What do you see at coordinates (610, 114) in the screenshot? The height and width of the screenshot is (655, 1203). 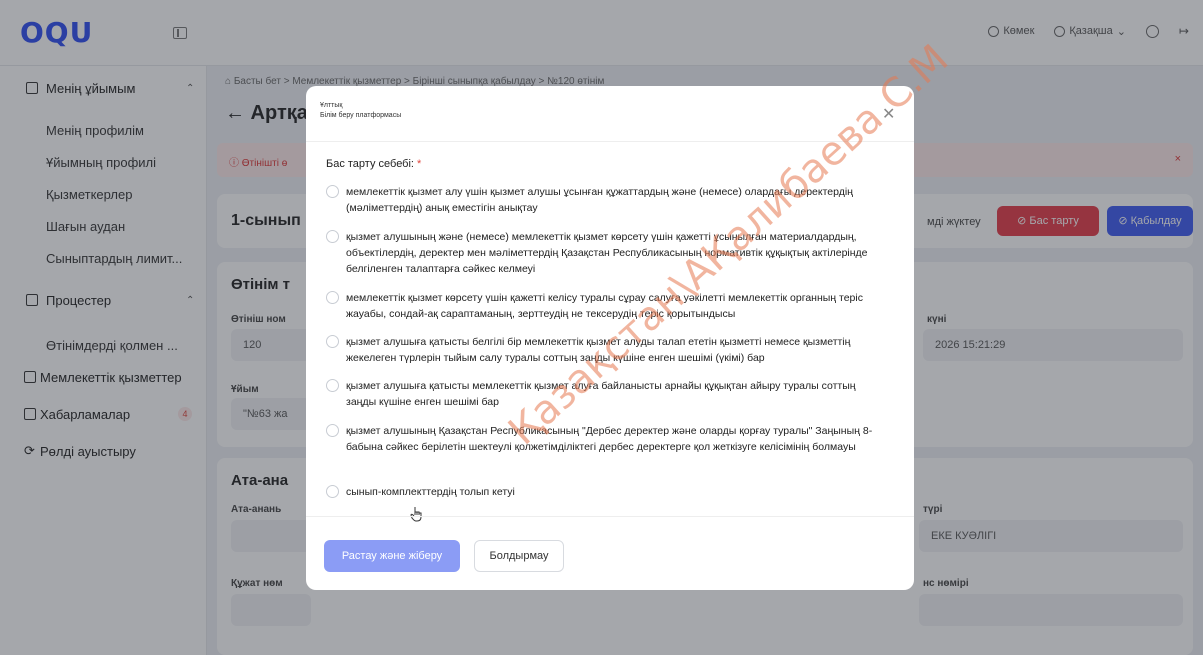 I see `modal-header: Ұлттық Білім беру платформасы ✕` at bounding box center [610, 114].